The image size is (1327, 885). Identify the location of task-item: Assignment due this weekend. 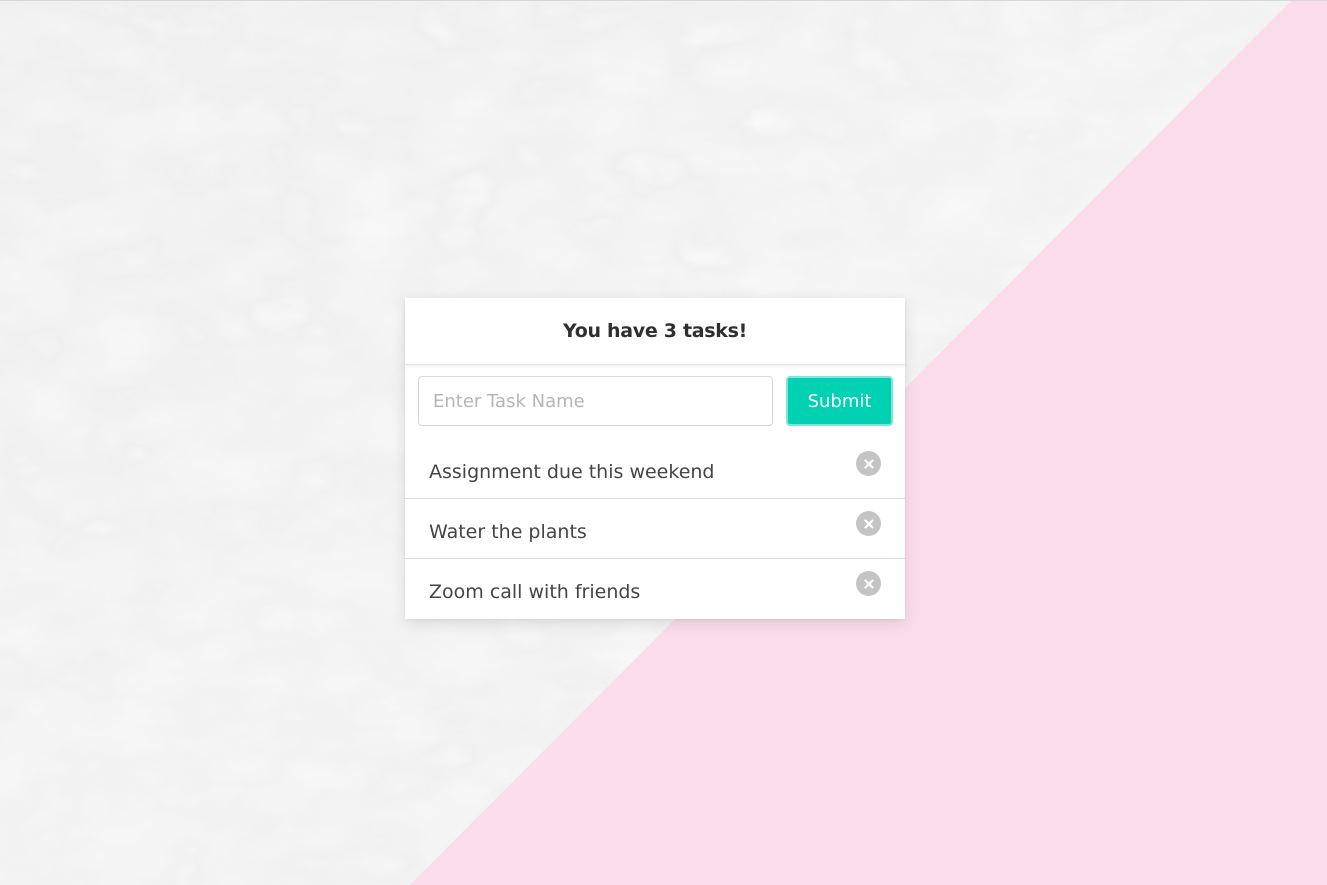
(655, 469).